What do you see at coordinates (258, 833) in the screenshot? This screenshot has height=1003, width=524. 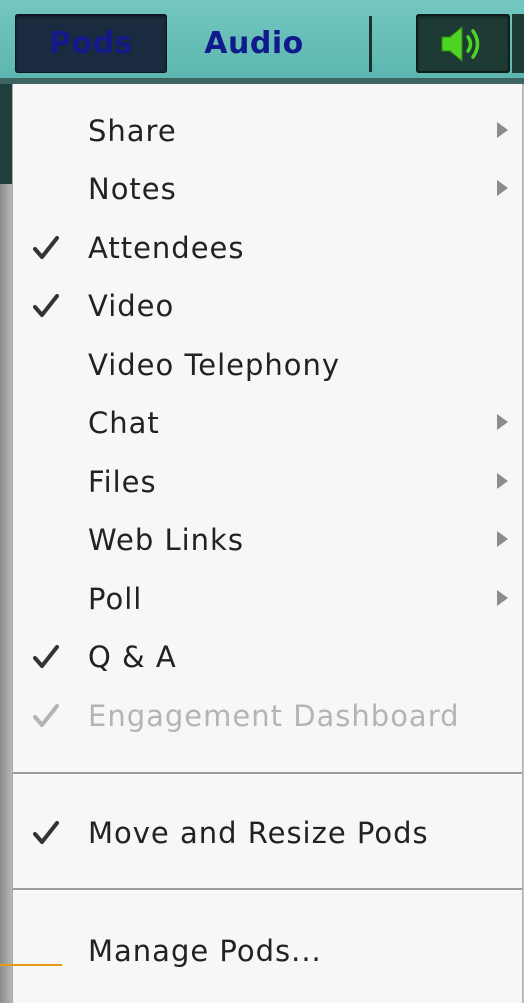 I see `menu-item-label: Move and Resize Pods` at bounding box center [258, 833].